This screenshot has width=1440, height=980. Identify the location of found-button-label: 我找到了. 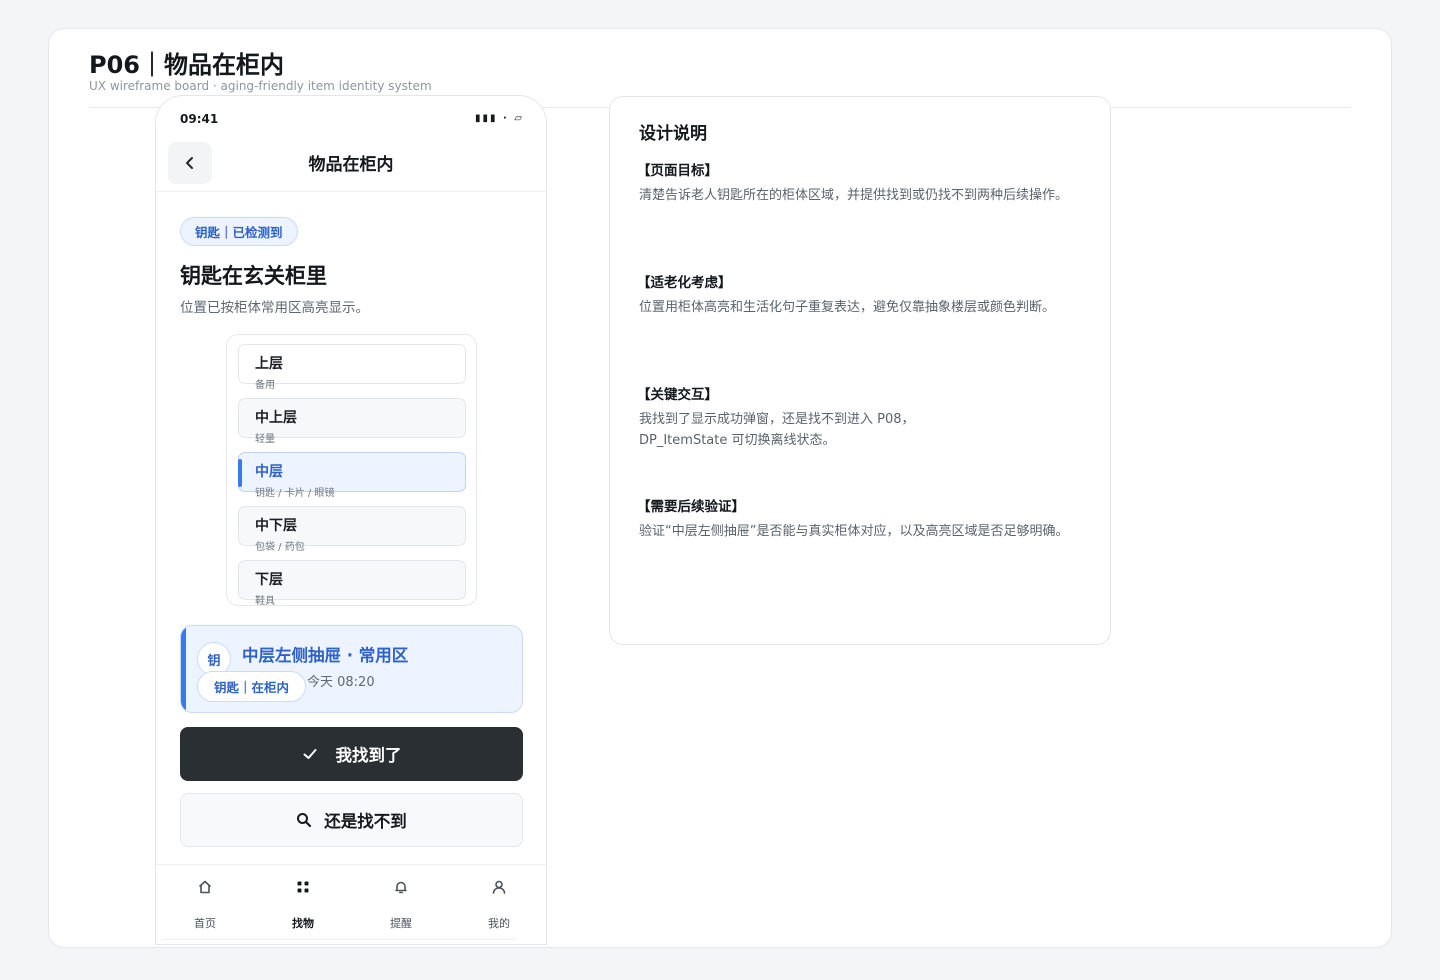
(368, 755).